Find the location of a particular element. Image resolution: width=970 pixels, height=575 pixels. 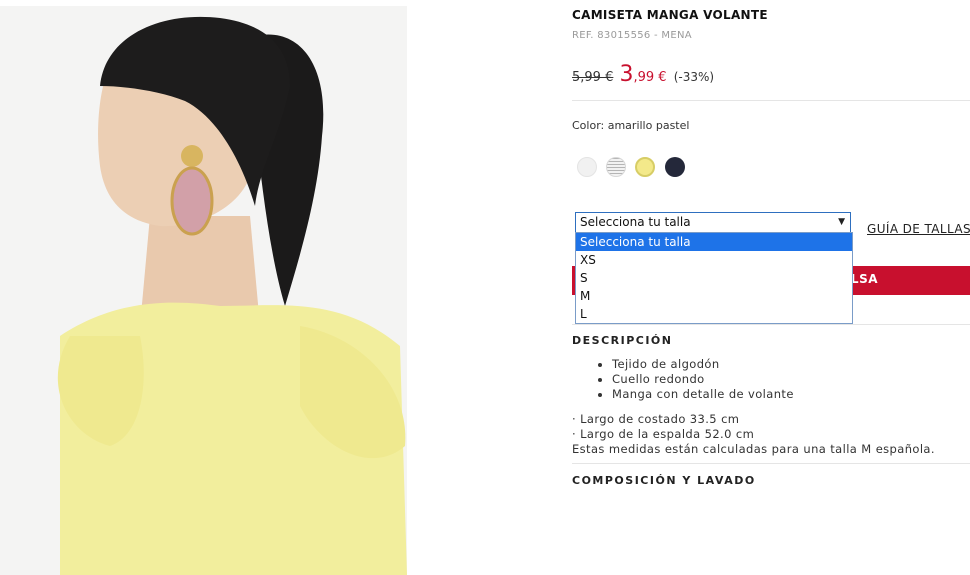

sale-price-dec: ,99 € is located at coordinates (650, 77).